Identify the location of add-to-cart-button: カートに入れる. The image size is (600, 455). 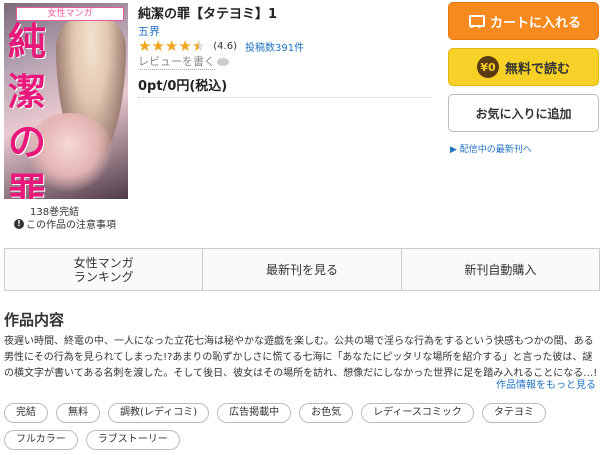
(523, 21).